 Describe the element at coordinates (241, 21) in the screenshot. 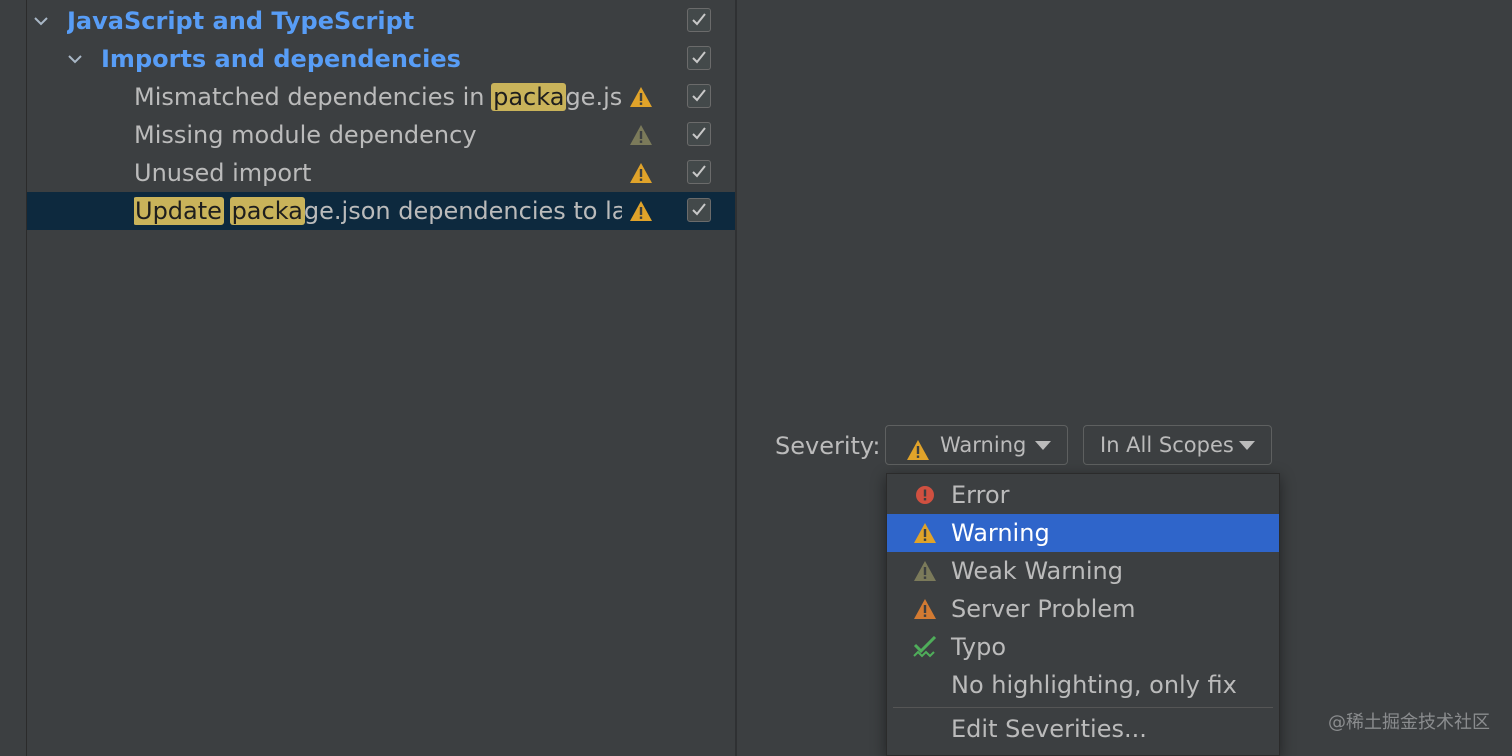

I see `tree-group-label: JavaScript and TypeScript` at that location.